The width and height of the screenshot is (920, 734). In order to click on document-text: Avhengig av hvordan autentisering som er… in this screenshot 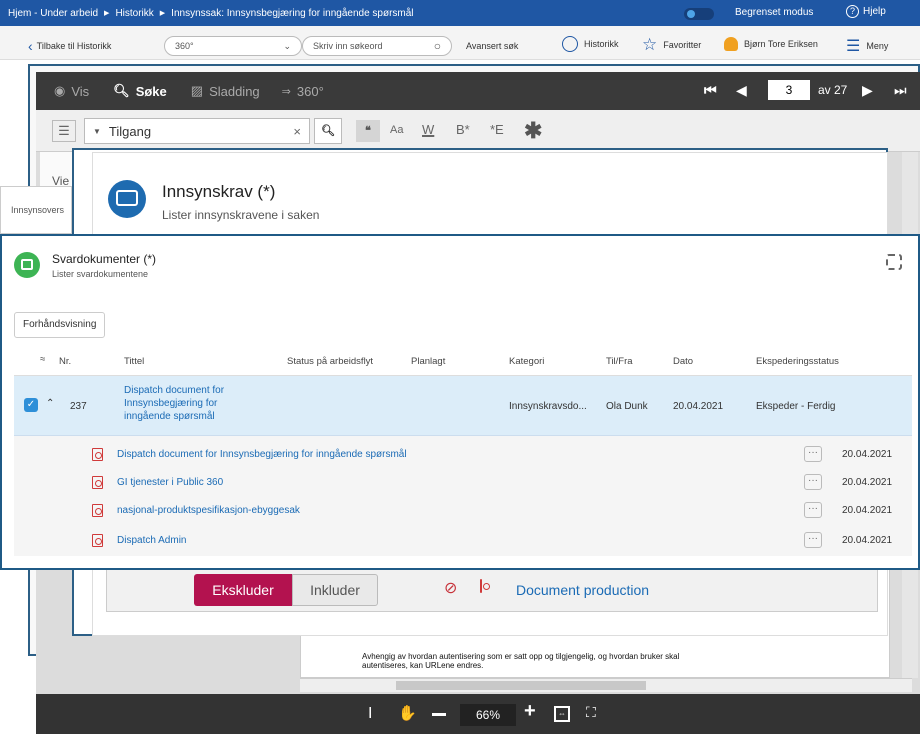, I will do `click(622, 661)`.